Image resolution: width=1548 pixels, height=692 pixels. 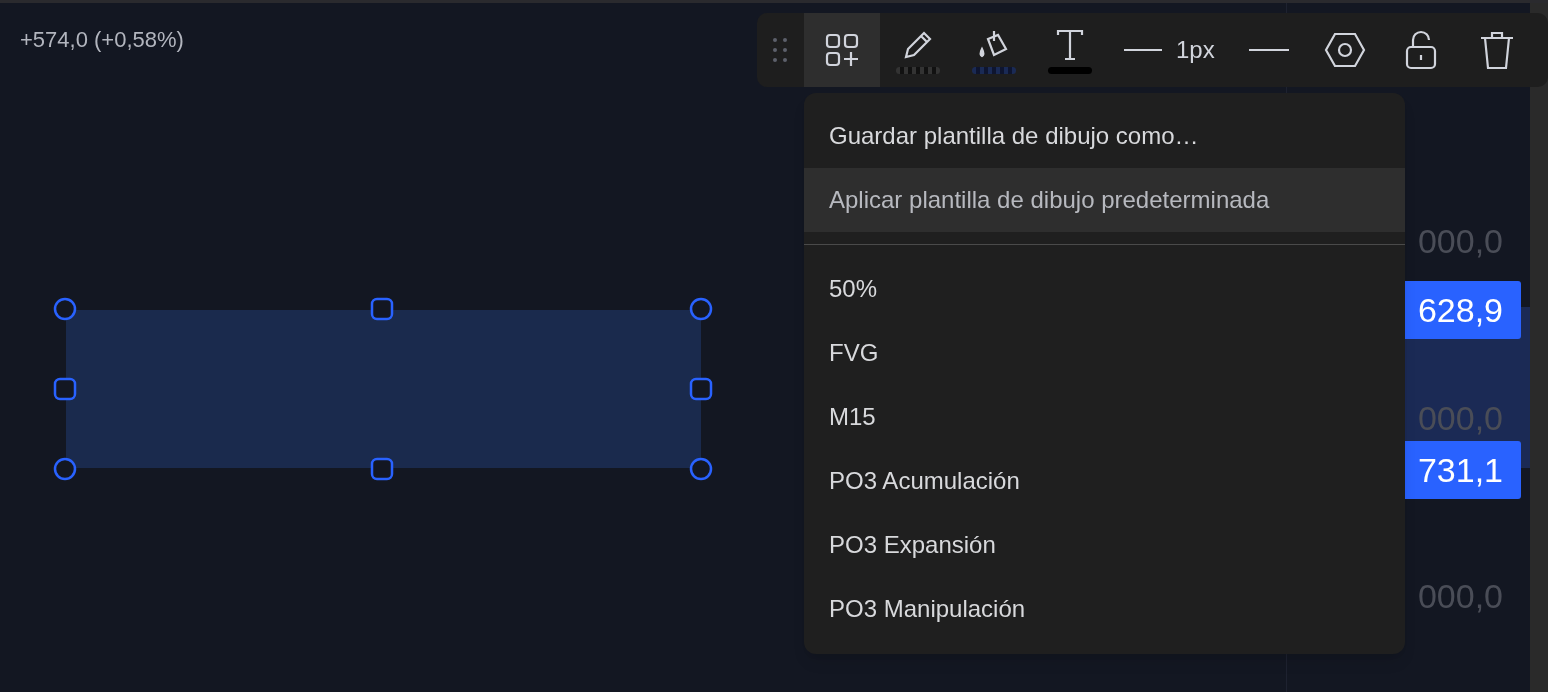 What do you see at coordinates (1104, 200) in the screenshot?
I see `menu-item: Aplicar plantilla de dibujo predeterminada` at bounding box center [1104, 200].